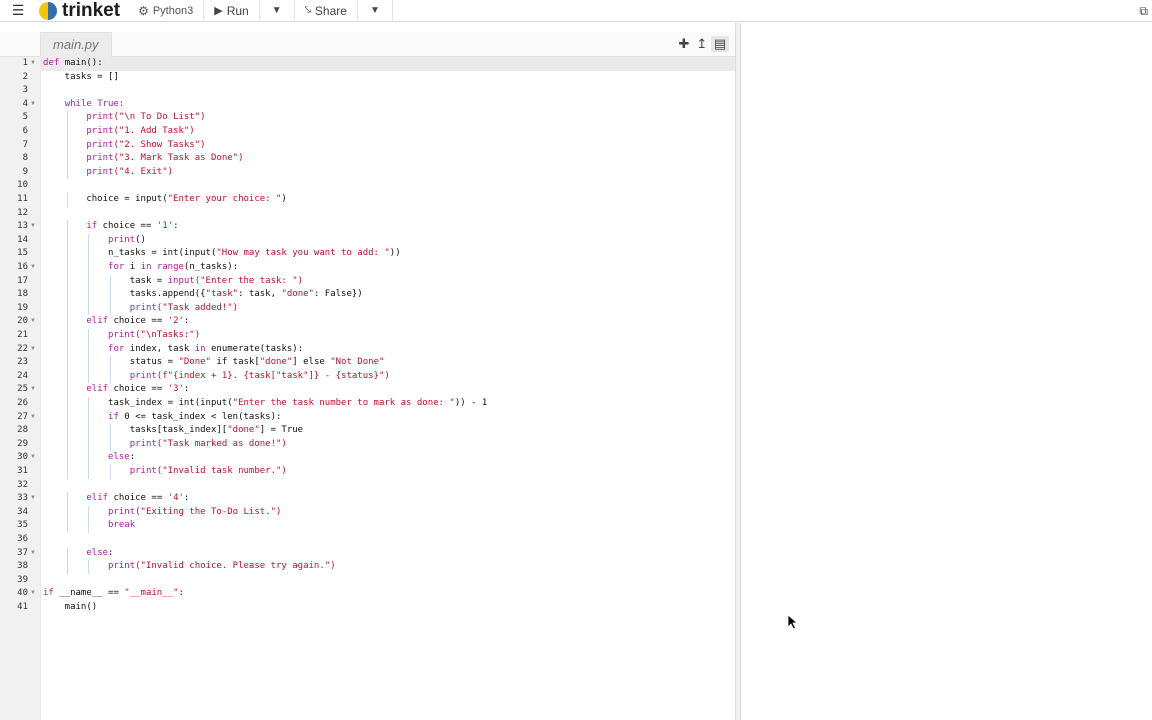 Image resolution: width=1152 pixels, height=720 pixels. What do you see at coordinates (22, 416) in the screenshot?
I see `line-number: 27` at bounding box center [22, 416].